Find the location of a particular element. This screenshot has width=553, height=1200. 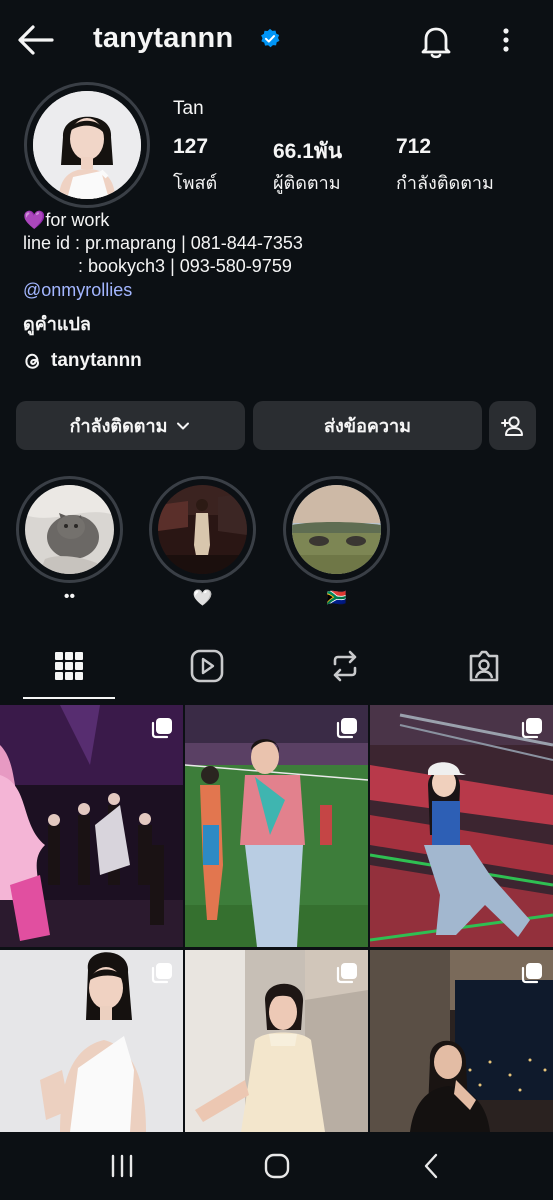

following-button-label: กำลังติดตาม is located at coordinates (118, 426).